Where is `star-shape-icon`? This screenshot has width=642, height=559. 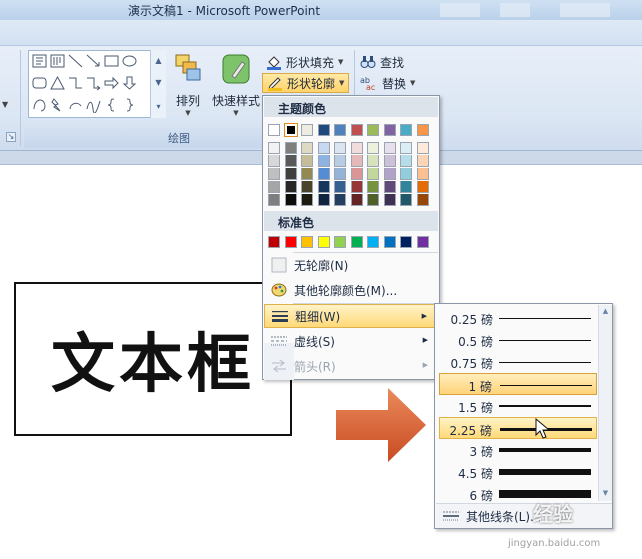 star-shape-icon is located at coordinates (39, 105).